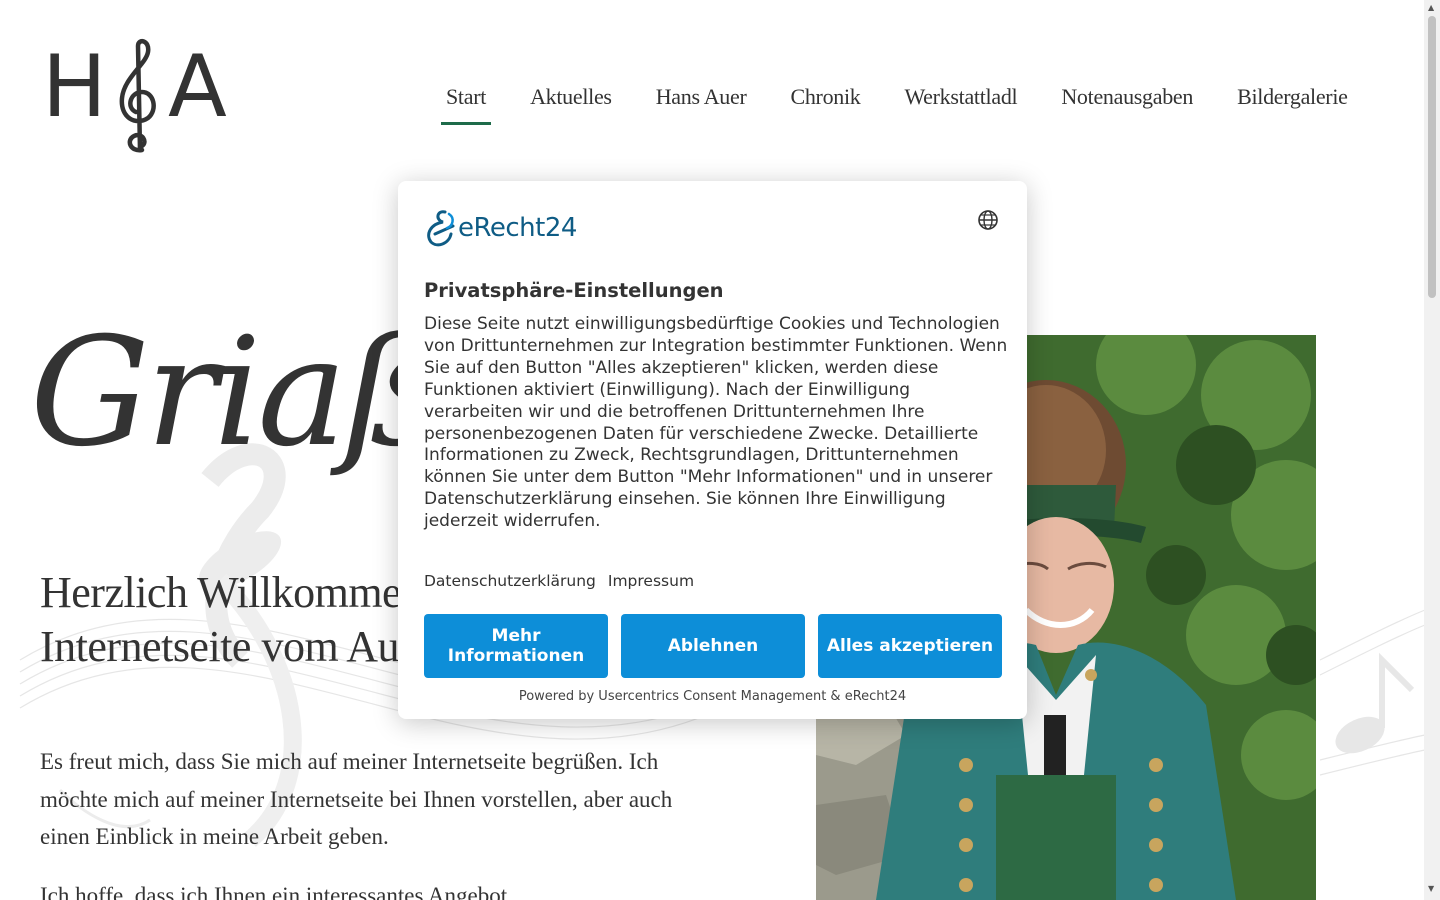 Image resolution: width=1440 pixels, height=900 pixels. What do you see at coordinates (236, 393) in the screenshot?
I see `script-heading: Griaß` at bounding box center [236, 393].